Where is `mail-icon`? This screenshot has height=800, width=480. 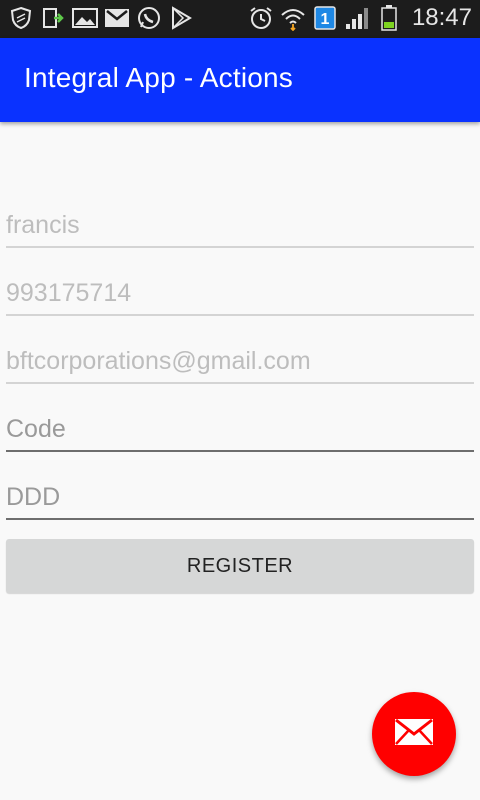 mail-icon is located at coordinates (414, 734).